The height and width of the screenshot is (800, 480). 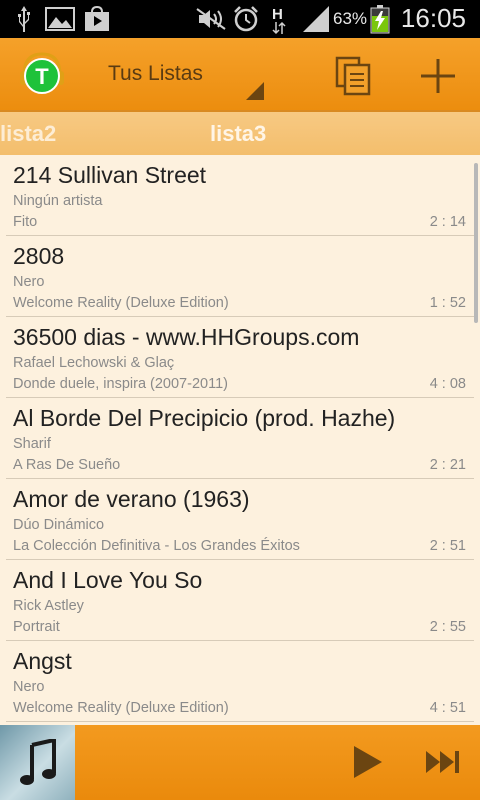 What do you see at coordinates (255, 91) in the screenshot?
I see `spinner-dropdown-icon` at bounding box center [255, 91].